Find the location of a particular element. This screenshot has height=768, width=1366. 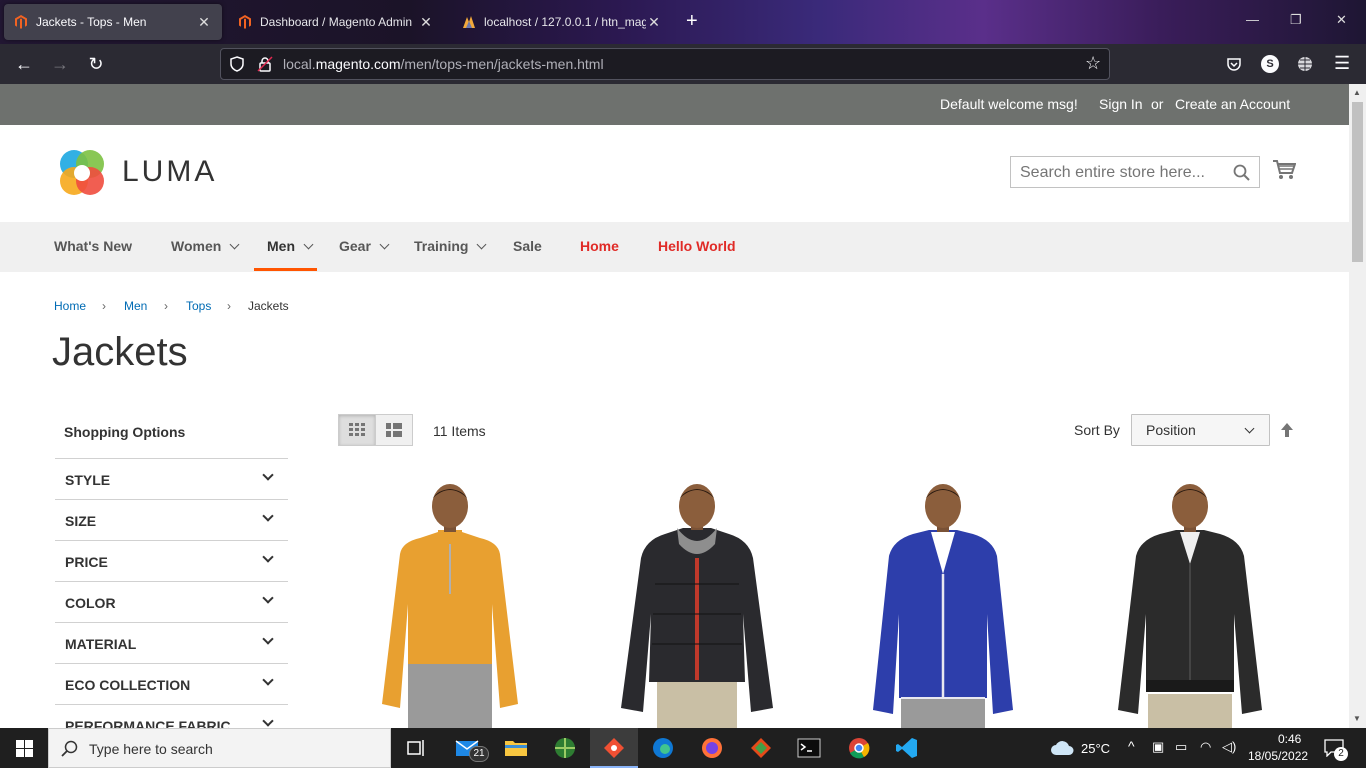

filter-style: STYLE is located at coordinates (171, 478).